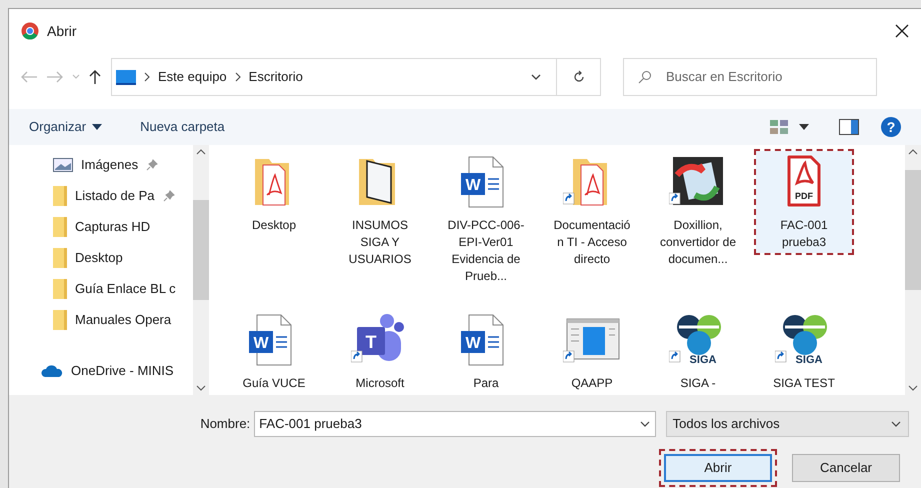 The width and height of the screenshot is (921, 488). I want to click on open-button: Abrir, so click(718, 468).